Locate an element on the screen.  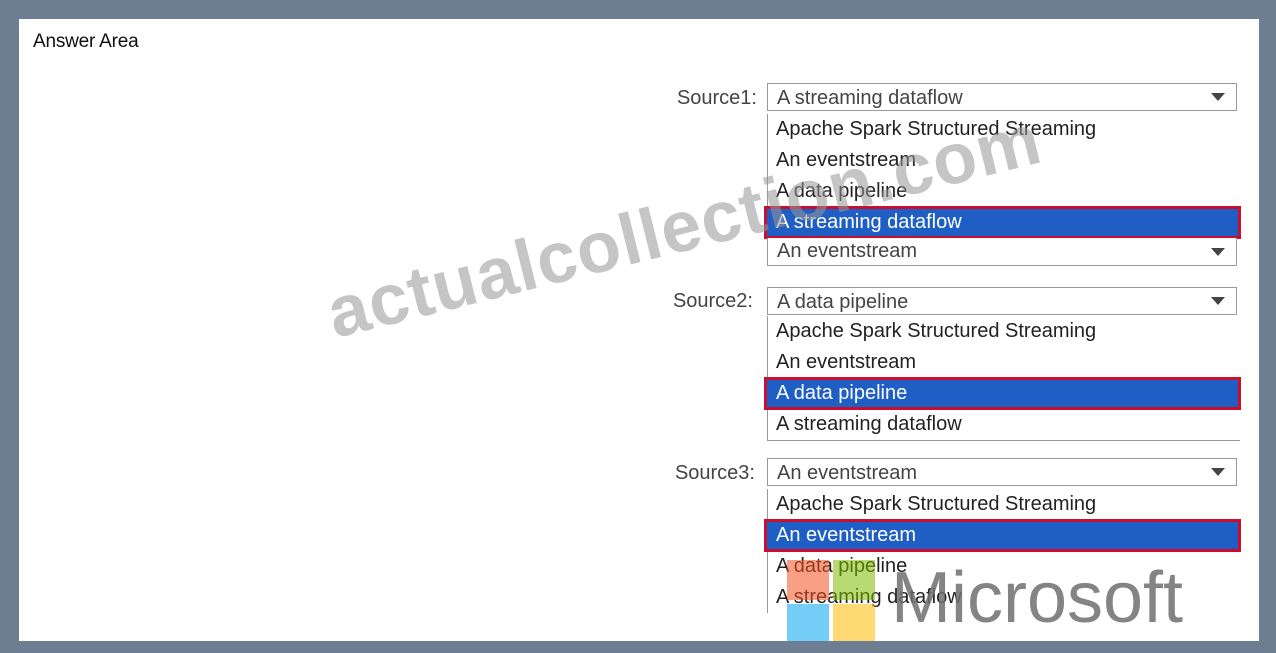
source1-label: Source1: is located at coordinates (716, 98).